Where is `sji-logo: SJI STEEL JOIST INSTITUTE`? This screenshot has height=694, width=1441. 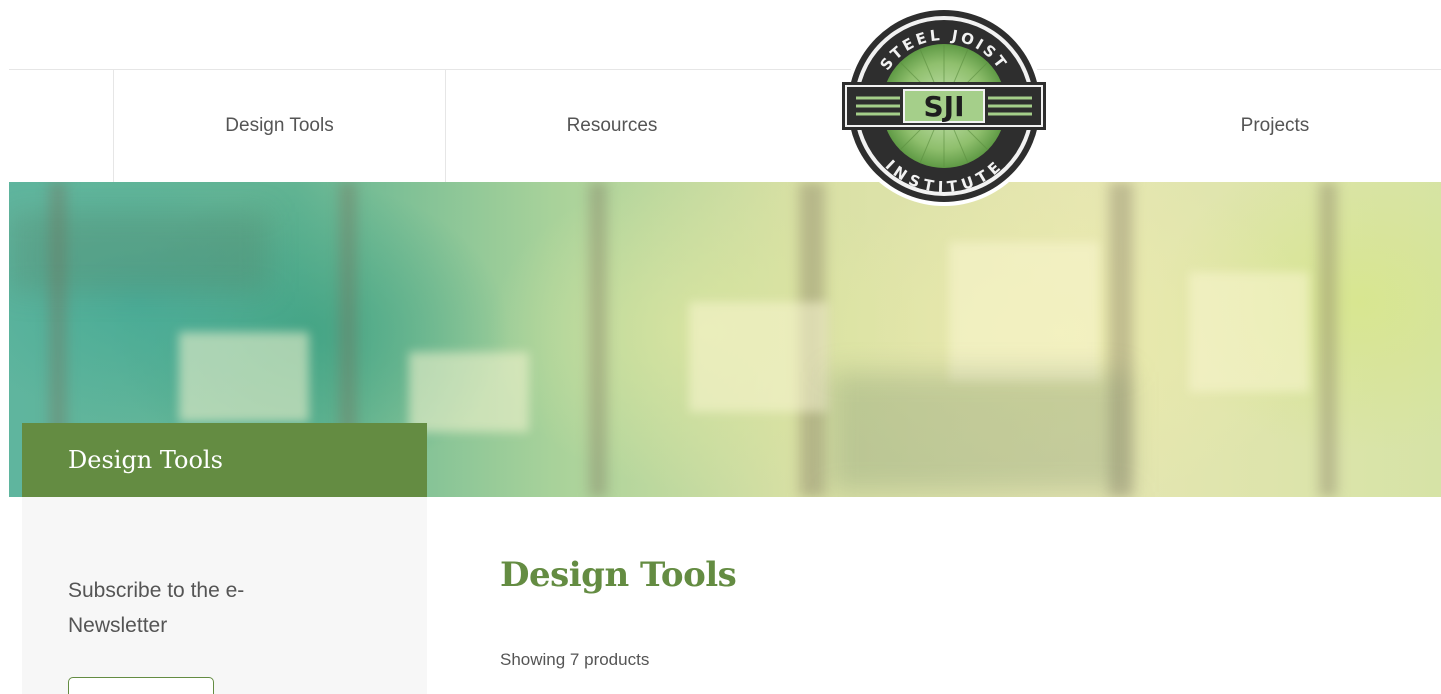 sji-logo: SJI STEEL JOIST INSTITUTE is located at coordinates (944, 106).